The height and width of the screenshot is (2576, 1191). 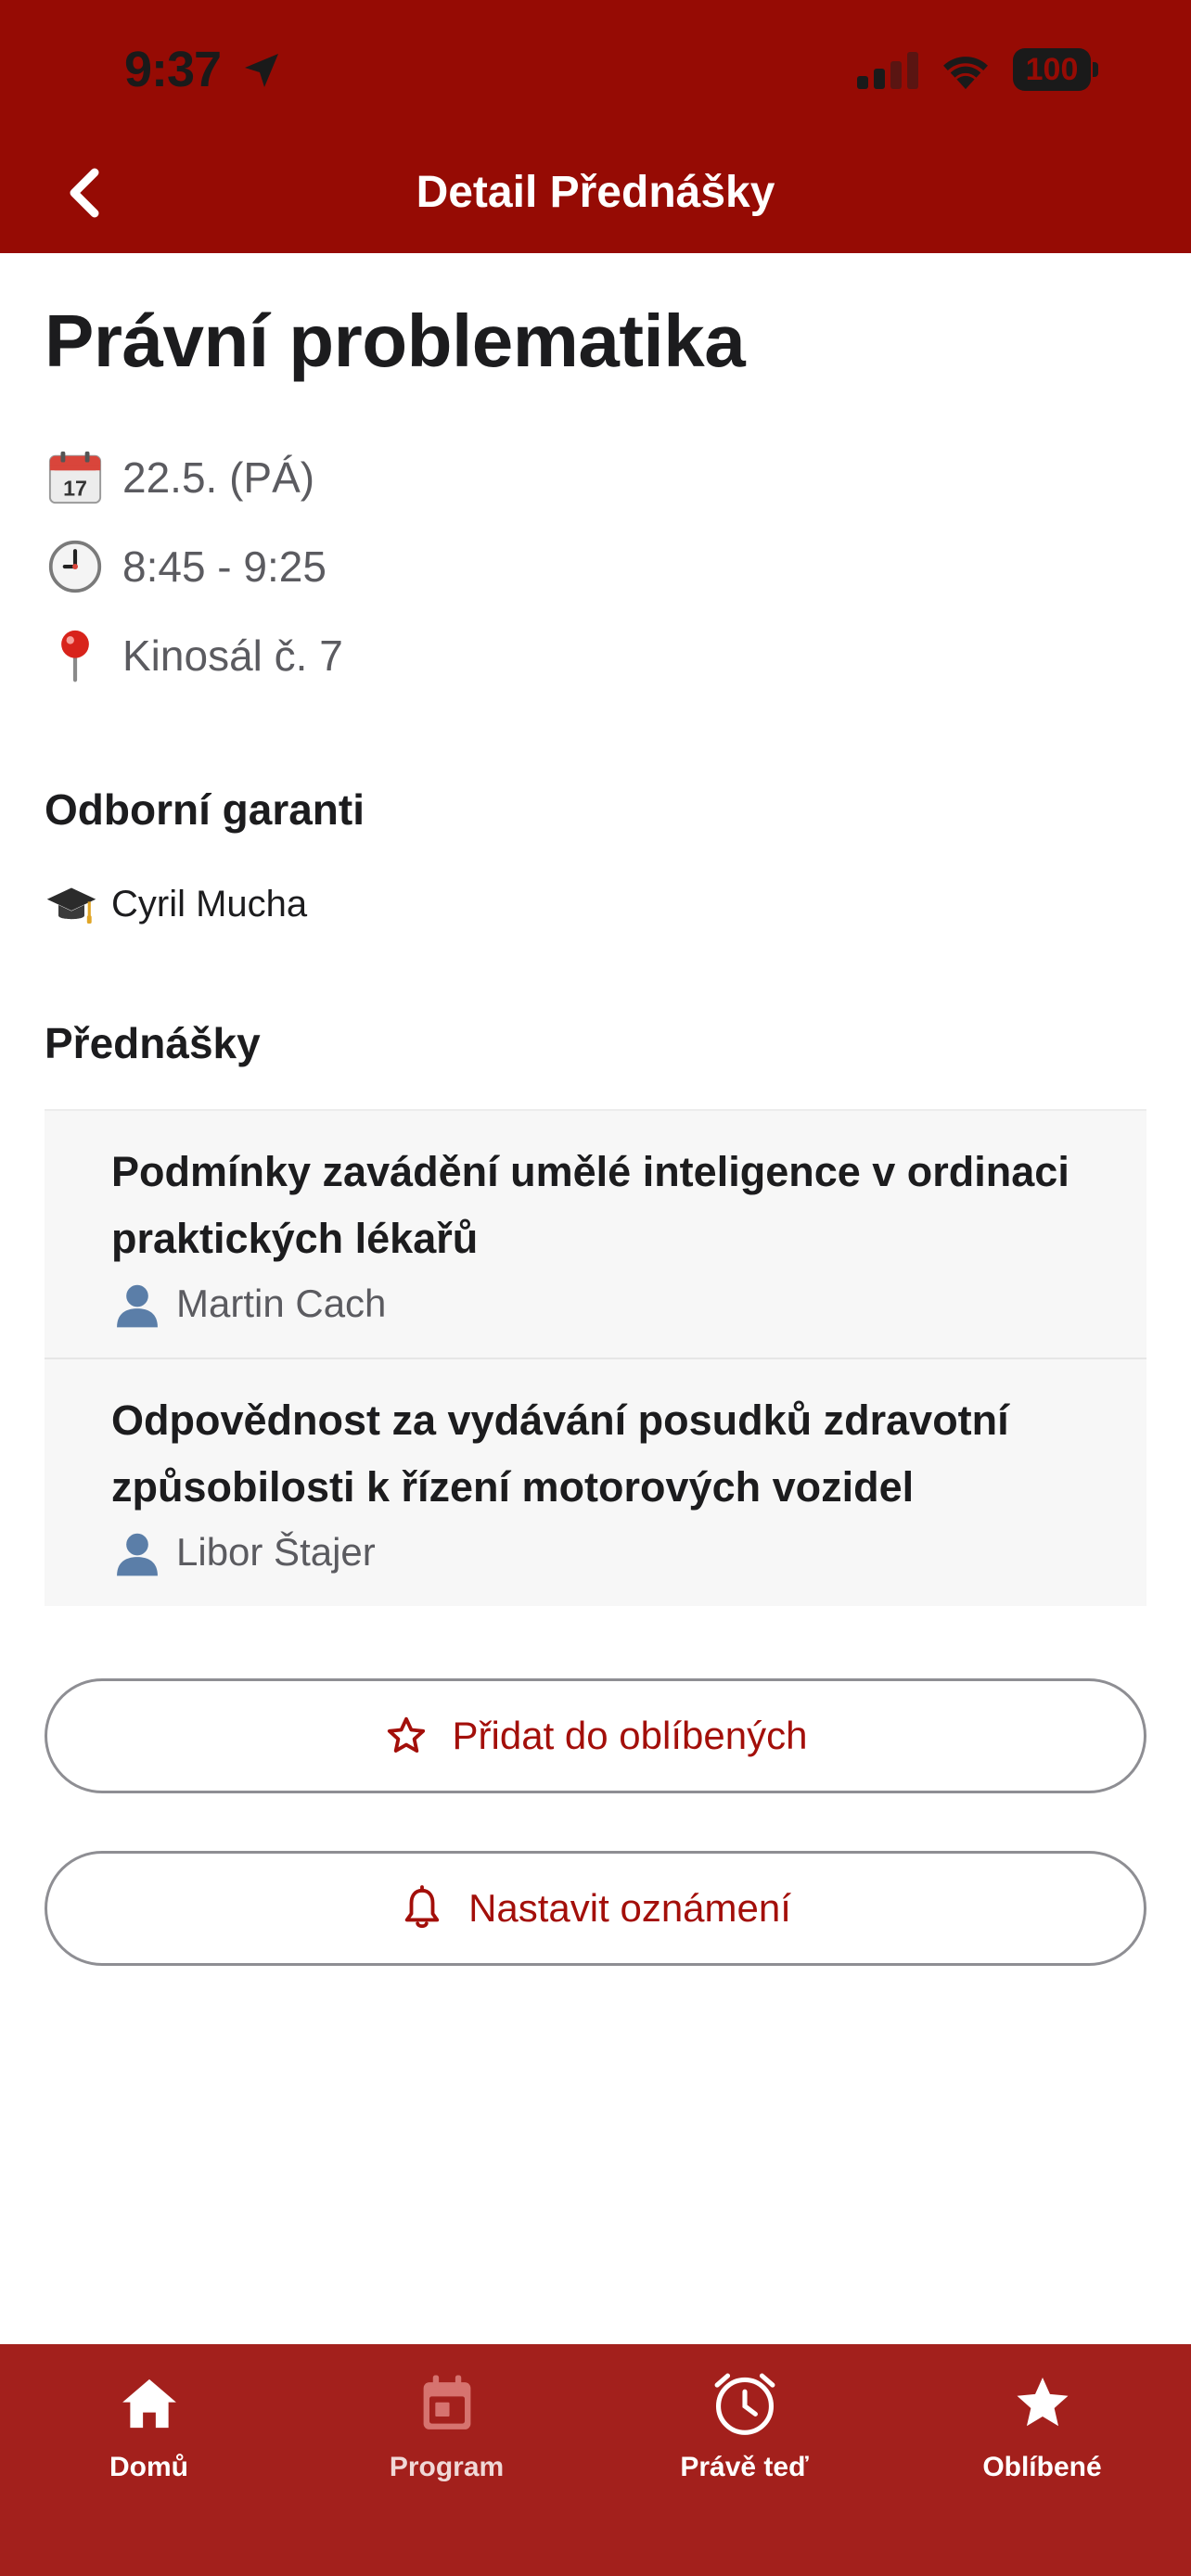 What do you see at coordinates (629, 1908) in the screenshot?
I see `set-notification-label: Nastavit oznámení` at bounding box center [629, 1908].